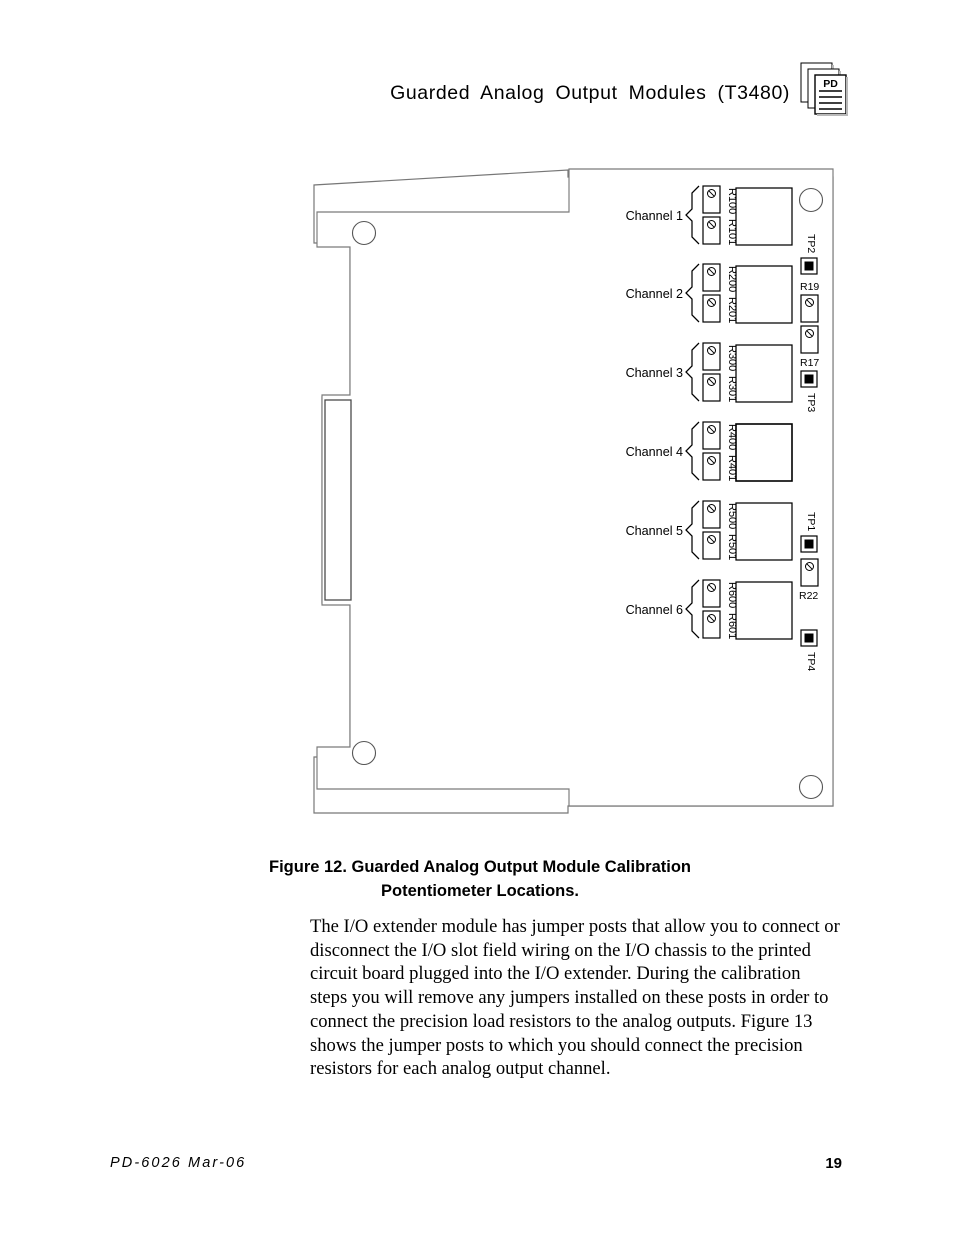  What do you see at coordinates (808, 596) in the screenshot?
I see `potentiometer-label: R22` at bounding box center [808, 596].